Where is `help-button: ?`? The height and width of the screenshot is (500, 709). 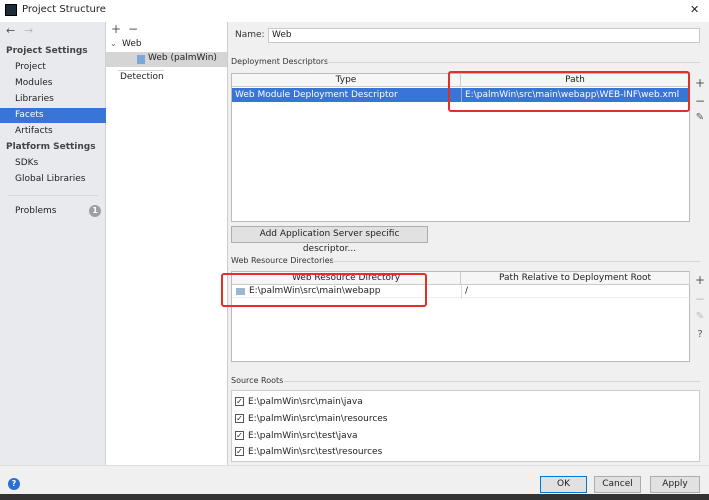 help-button: ? is located at coordinates (14, 484).